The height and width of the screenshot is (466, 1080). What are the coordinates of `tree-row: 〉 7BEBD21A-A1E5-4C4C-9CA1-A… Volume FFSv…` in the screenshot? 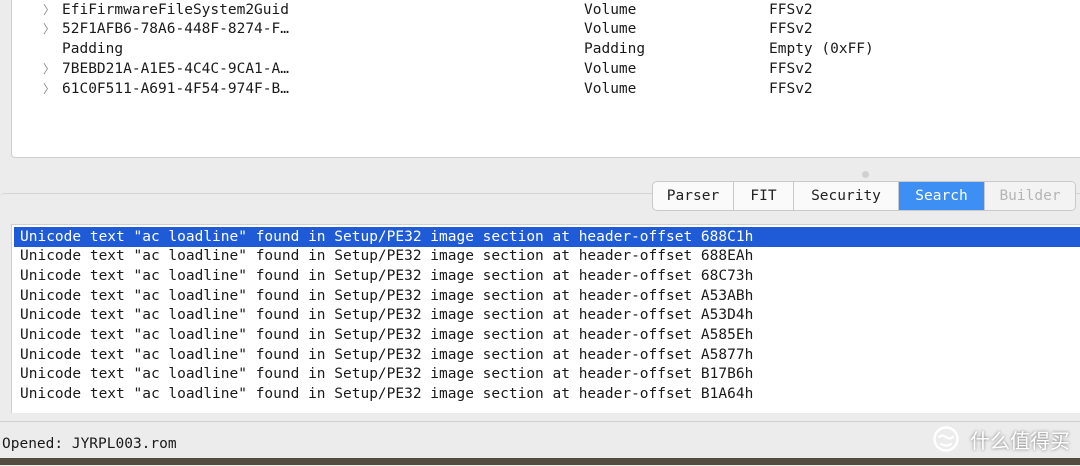 It's located at (546, 69).